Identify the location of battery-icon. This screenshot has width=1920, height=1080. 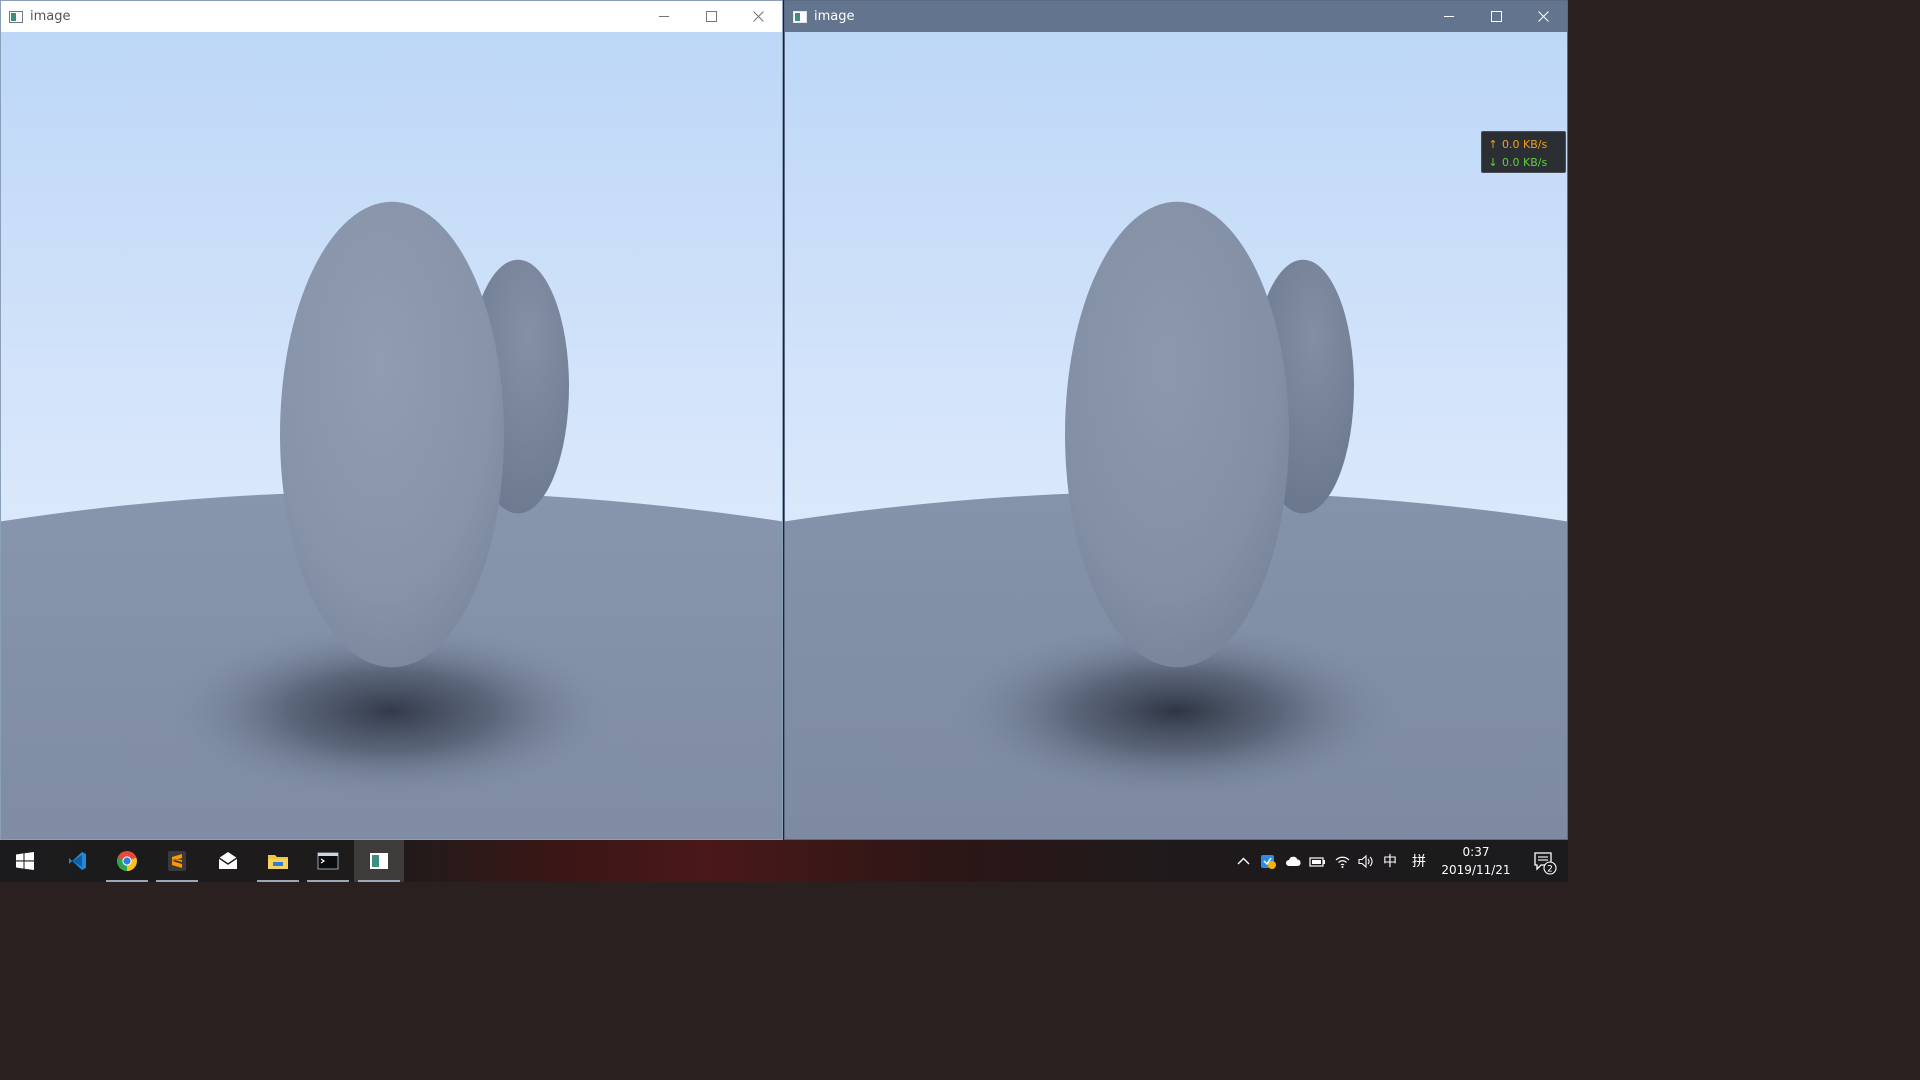
(1316, 861).